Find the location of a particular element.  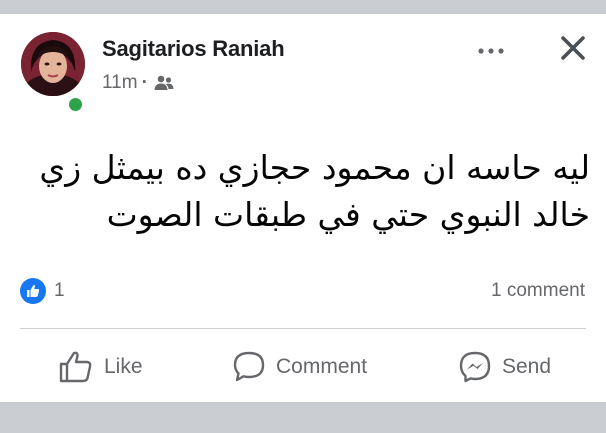

like-button: Like is located at coordinates (100, 367).